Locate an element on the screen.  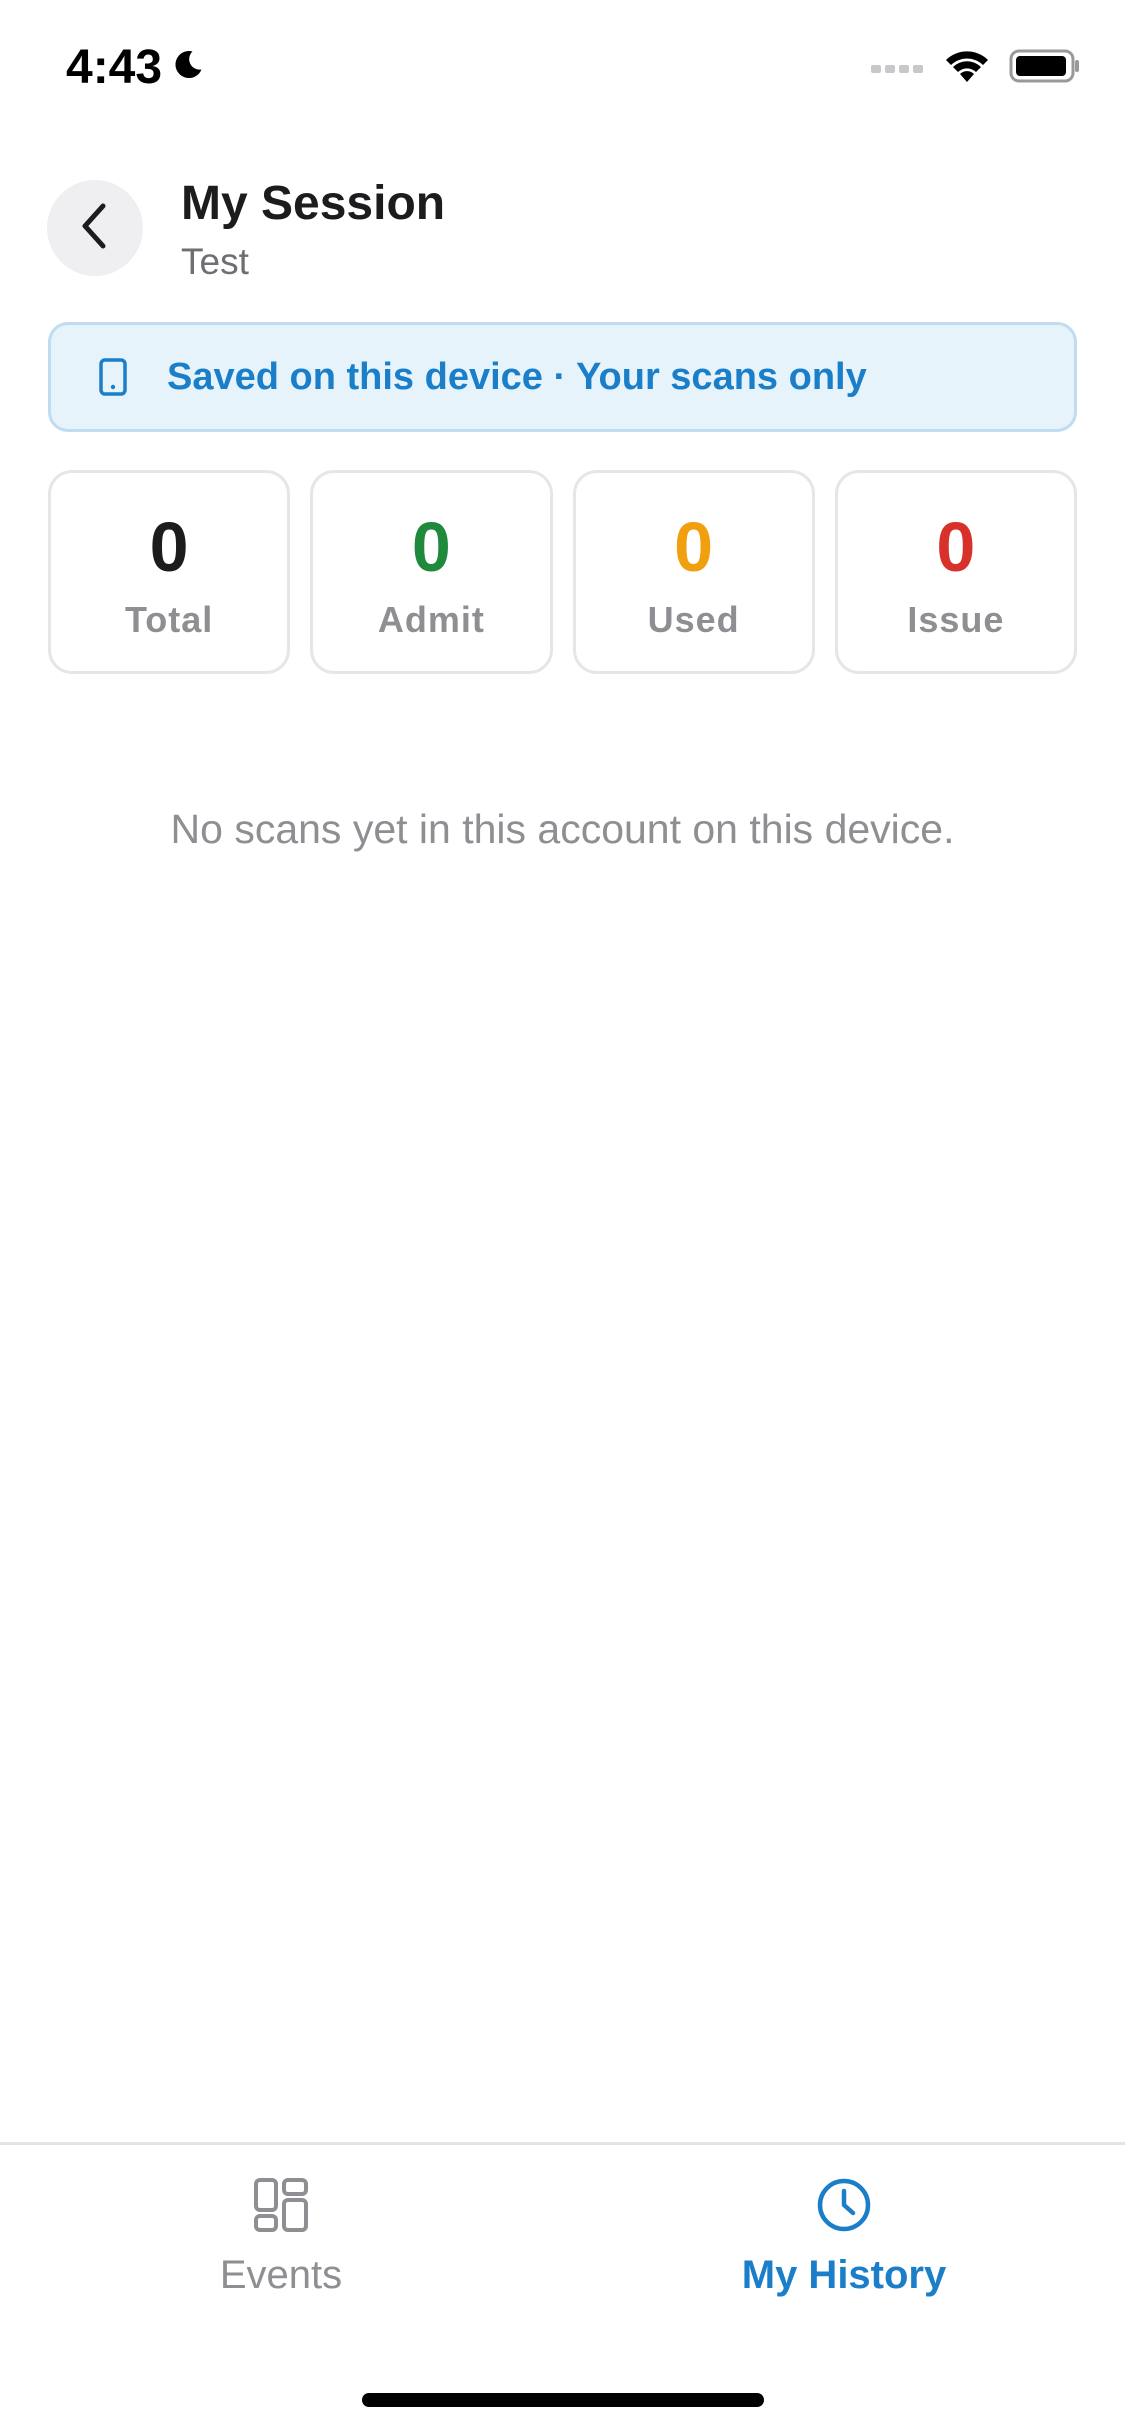
stat-label-admit: Admit is located at coordinates (431, 619).